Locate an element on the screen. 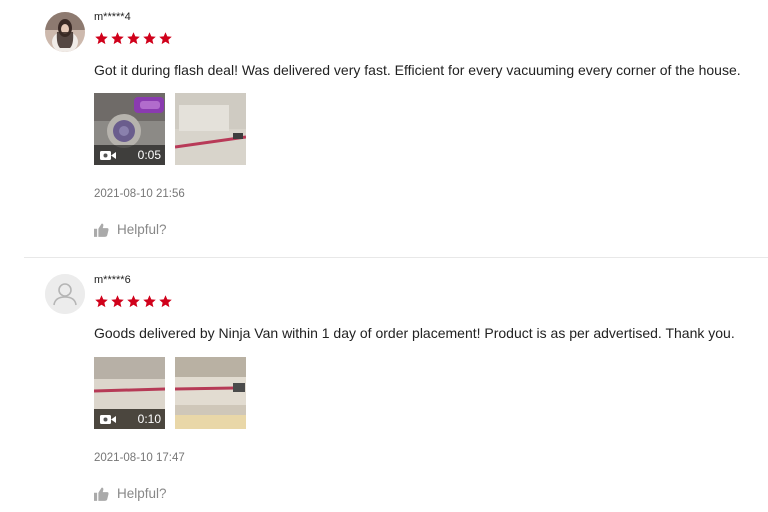 The image size is (768, 512). video-overlay: 0:10 is located at coordinates (129, 419).